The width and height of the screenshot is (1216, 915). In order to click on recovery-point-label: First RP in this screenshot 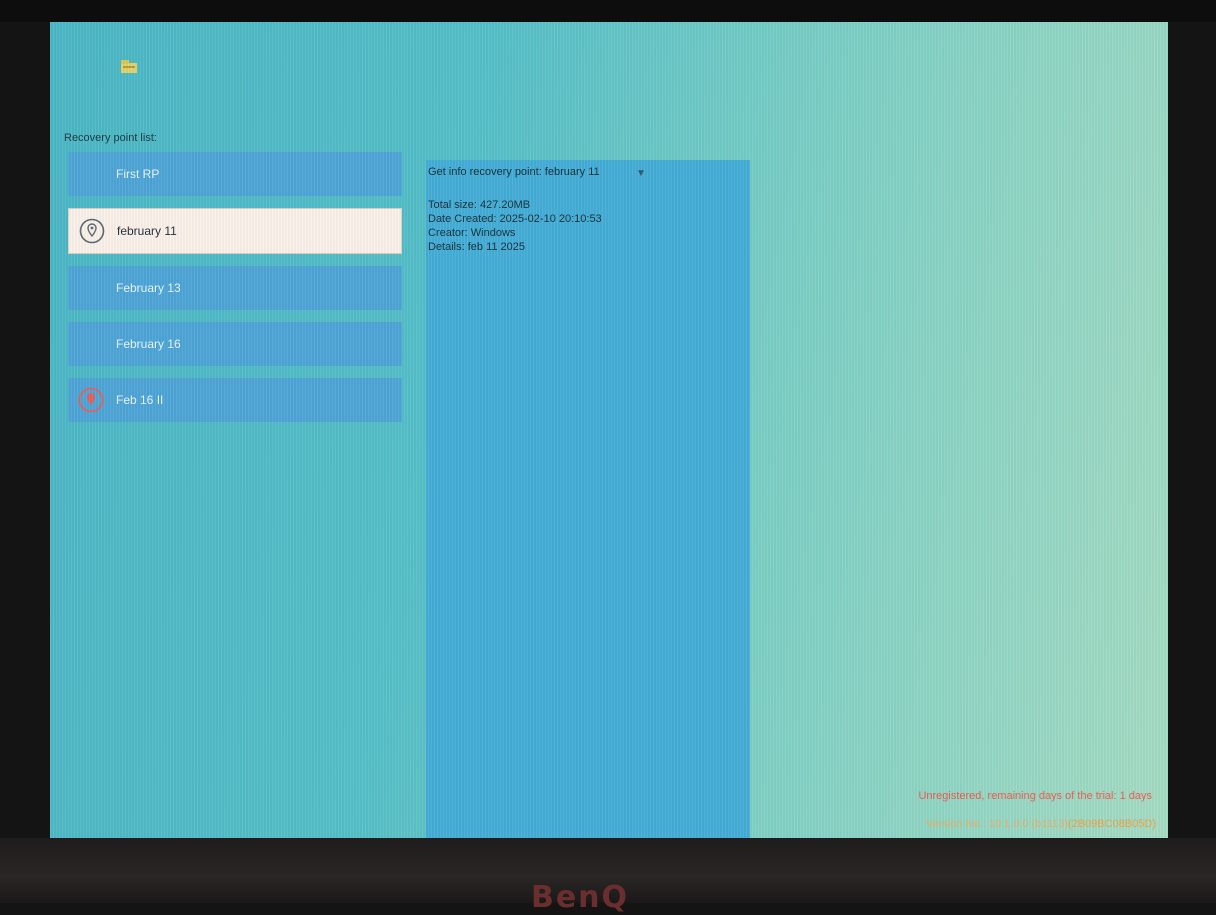, I will do `click(138, 174)`.